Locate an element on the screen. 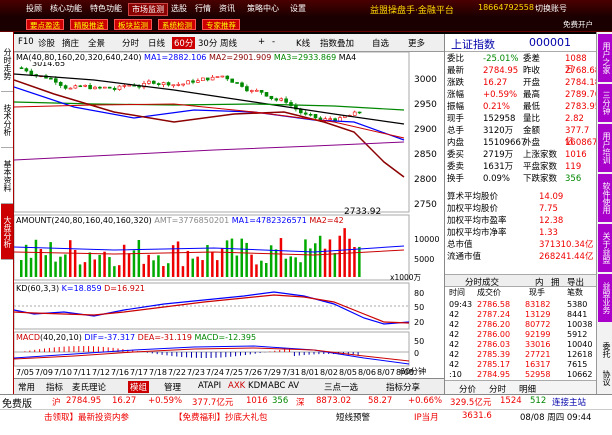  tick-price: 2786.03 is located at coordinates (494, 344).